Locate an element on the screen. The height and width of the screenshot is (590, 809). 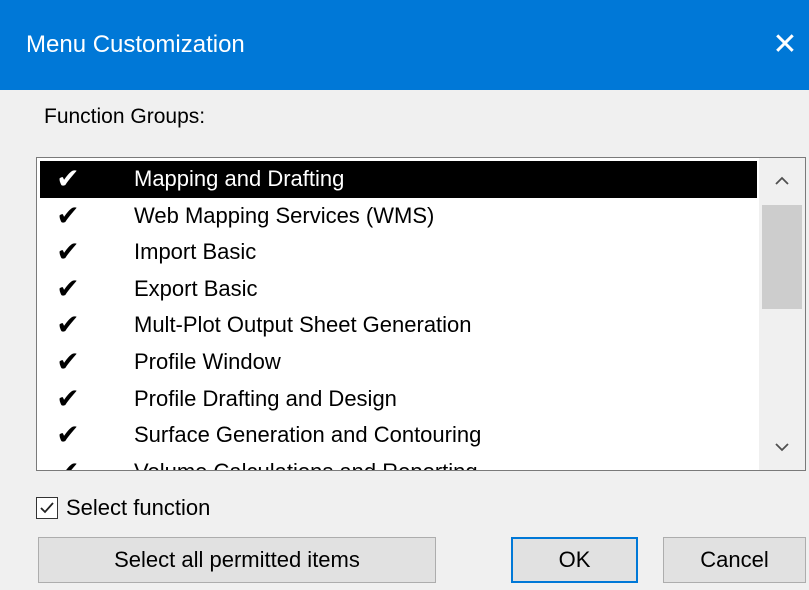
list-item-label: Volume Calculations and Reporting is located at coordinates (306, 462).